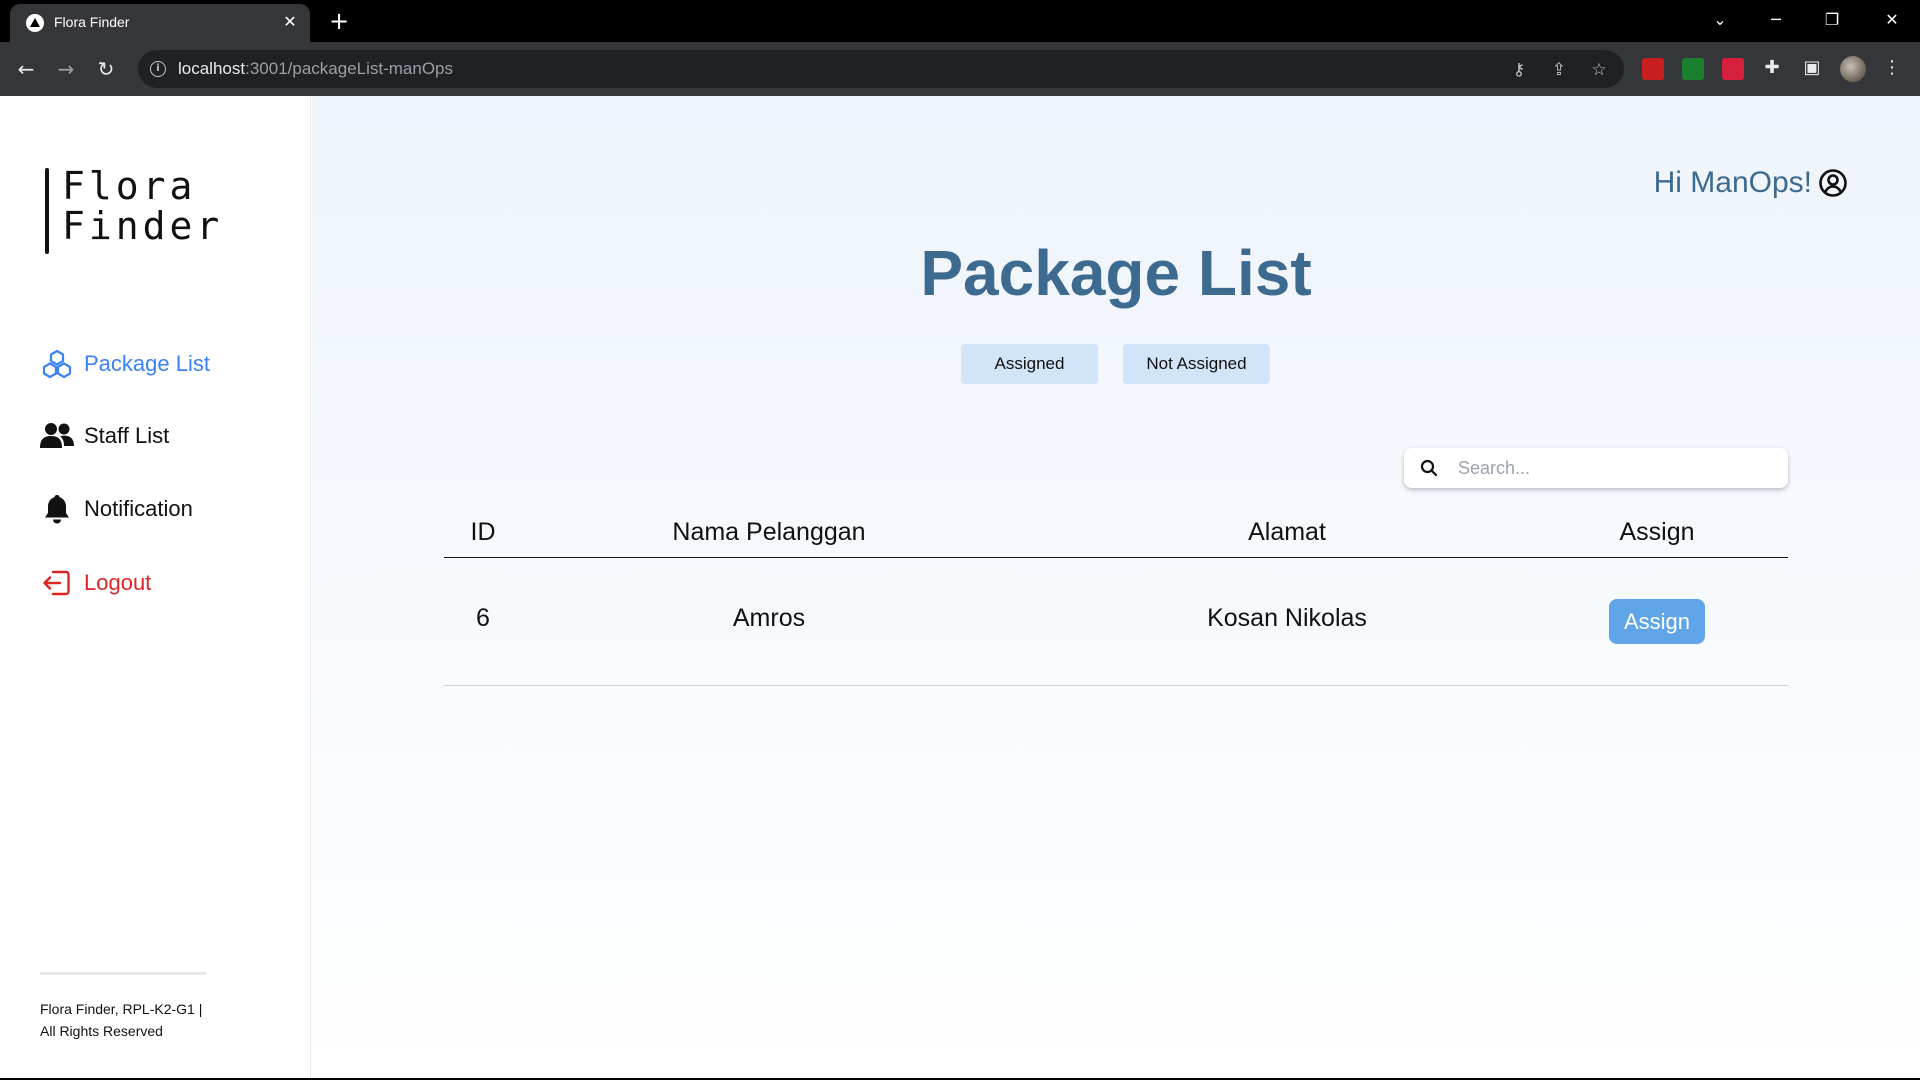 The image size is (1920, 1080). I want to click on column-header-alamat: Alamat, so click(1287, 532).